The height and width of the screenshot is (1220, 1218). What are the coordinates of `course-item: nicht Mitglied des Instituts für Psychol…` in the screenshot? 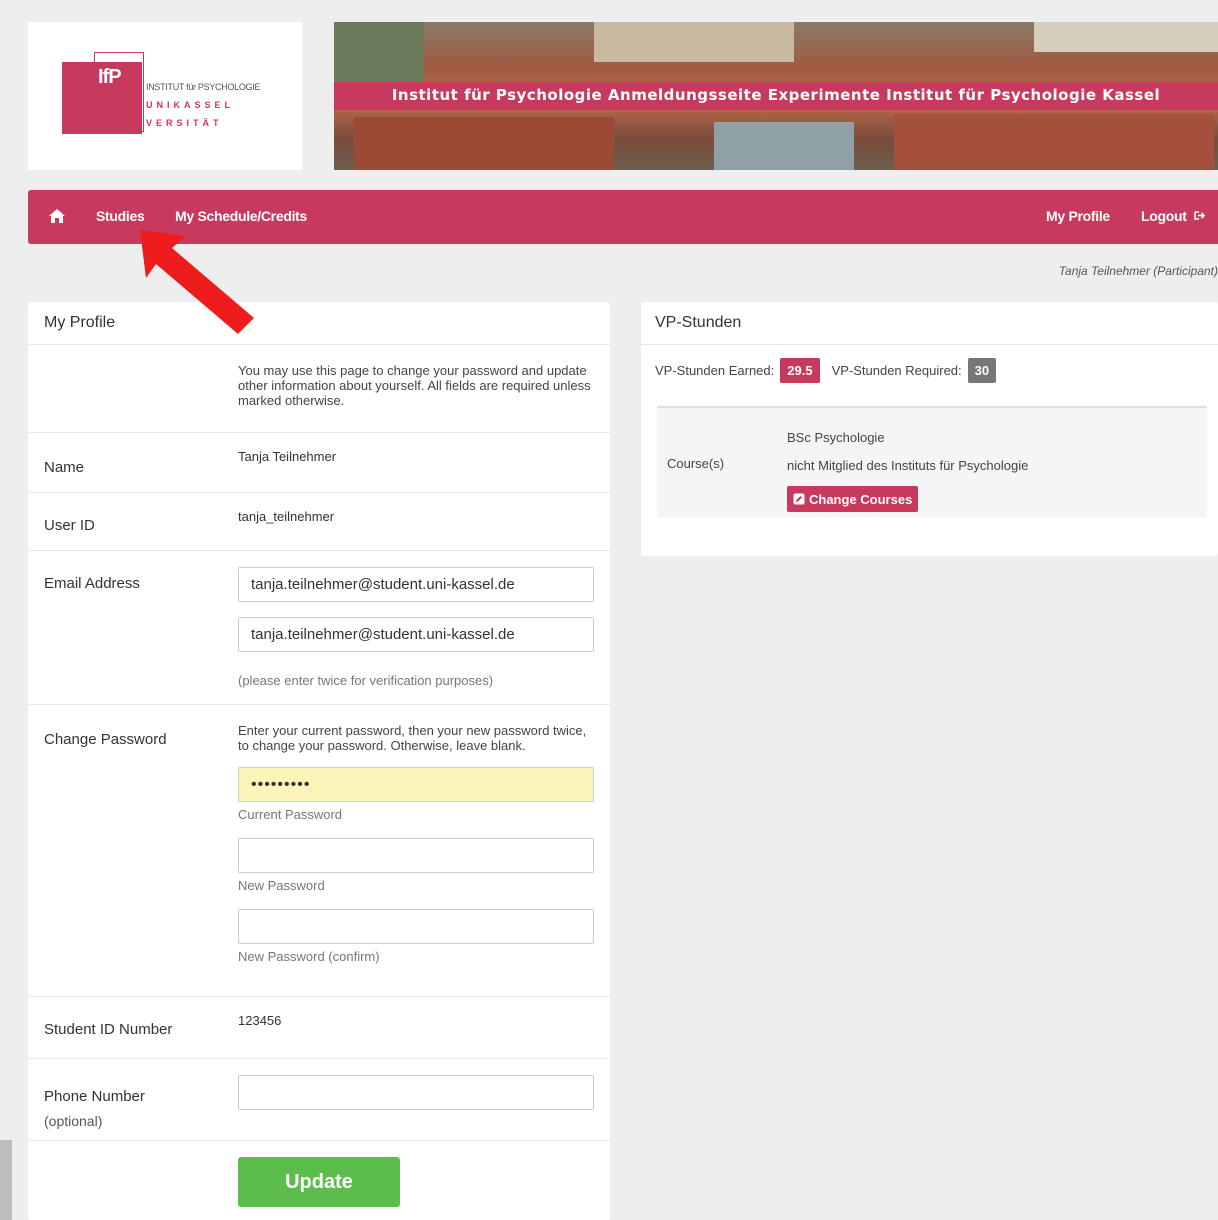 It's located at (908, 465).